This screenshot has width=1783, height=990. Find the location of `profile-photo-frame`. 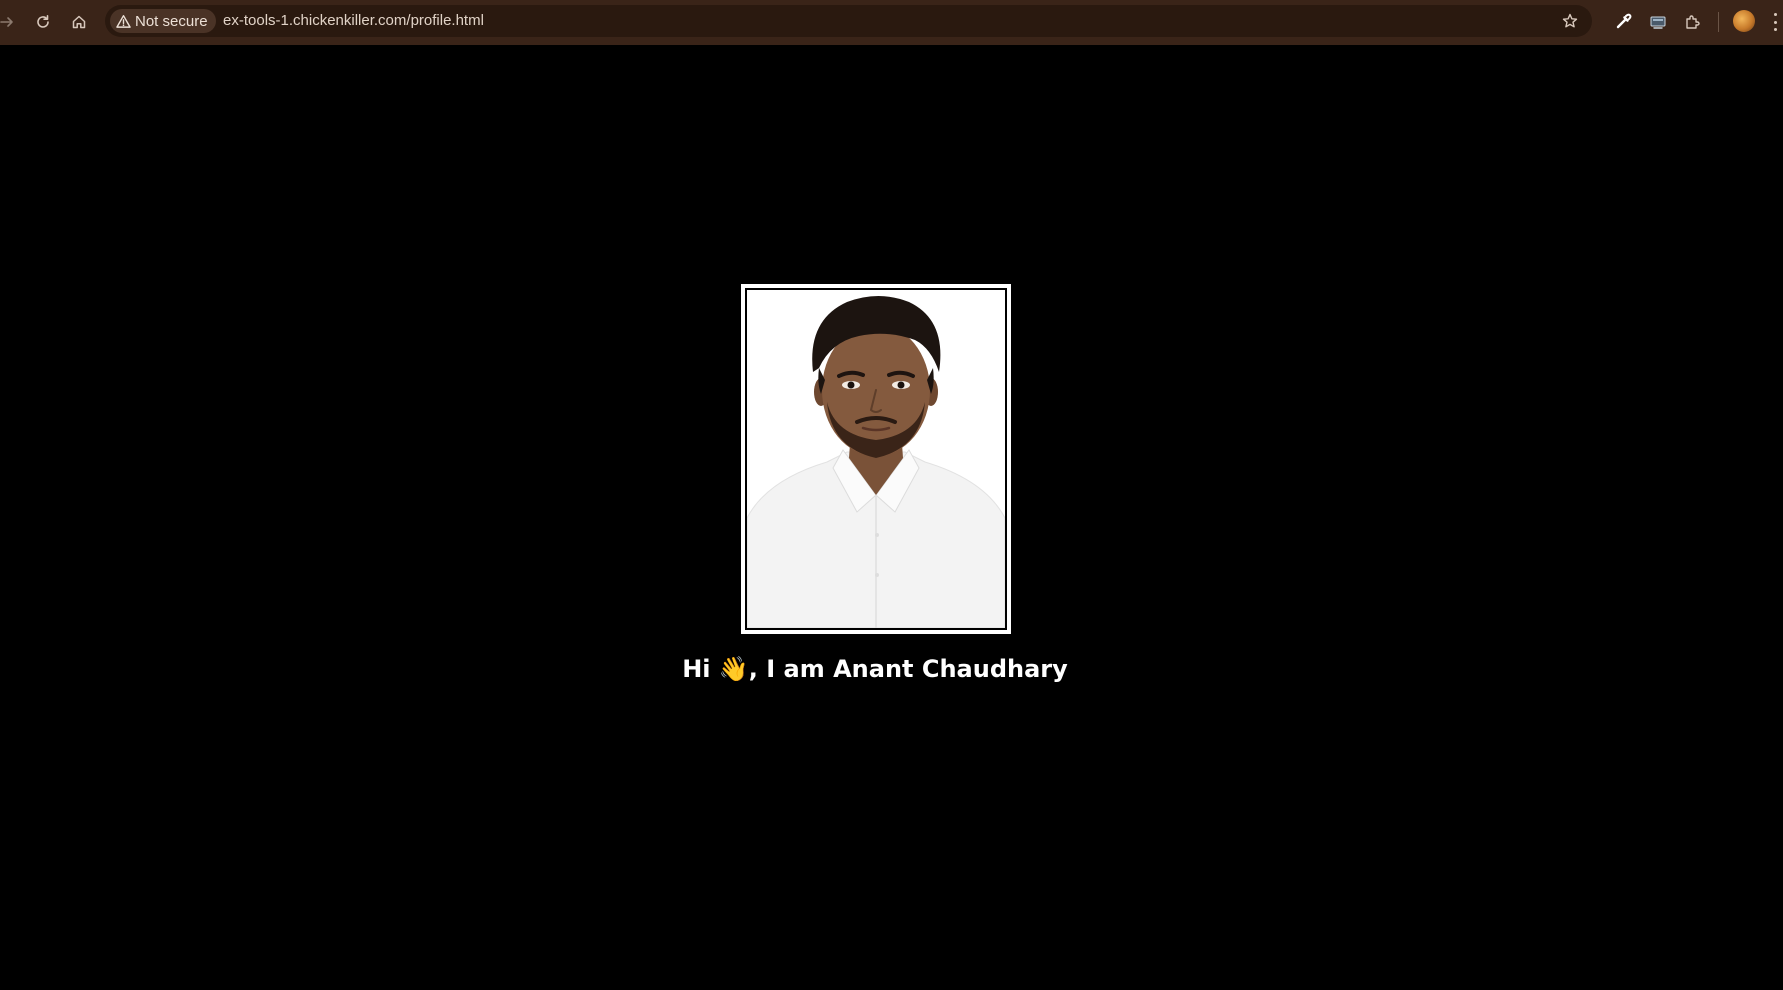

profile-photo-frame is located at coordinates (876, 459).